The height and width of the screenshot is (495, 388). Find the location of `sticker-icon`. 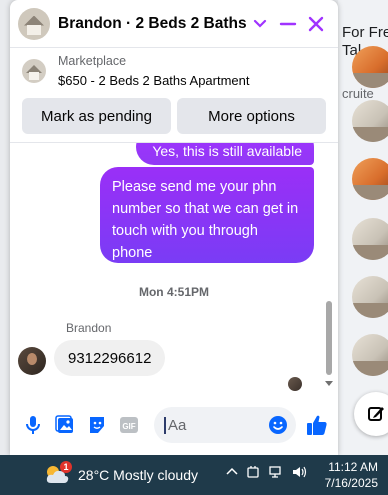

sticker-icon is located at coordinates (97, 425).